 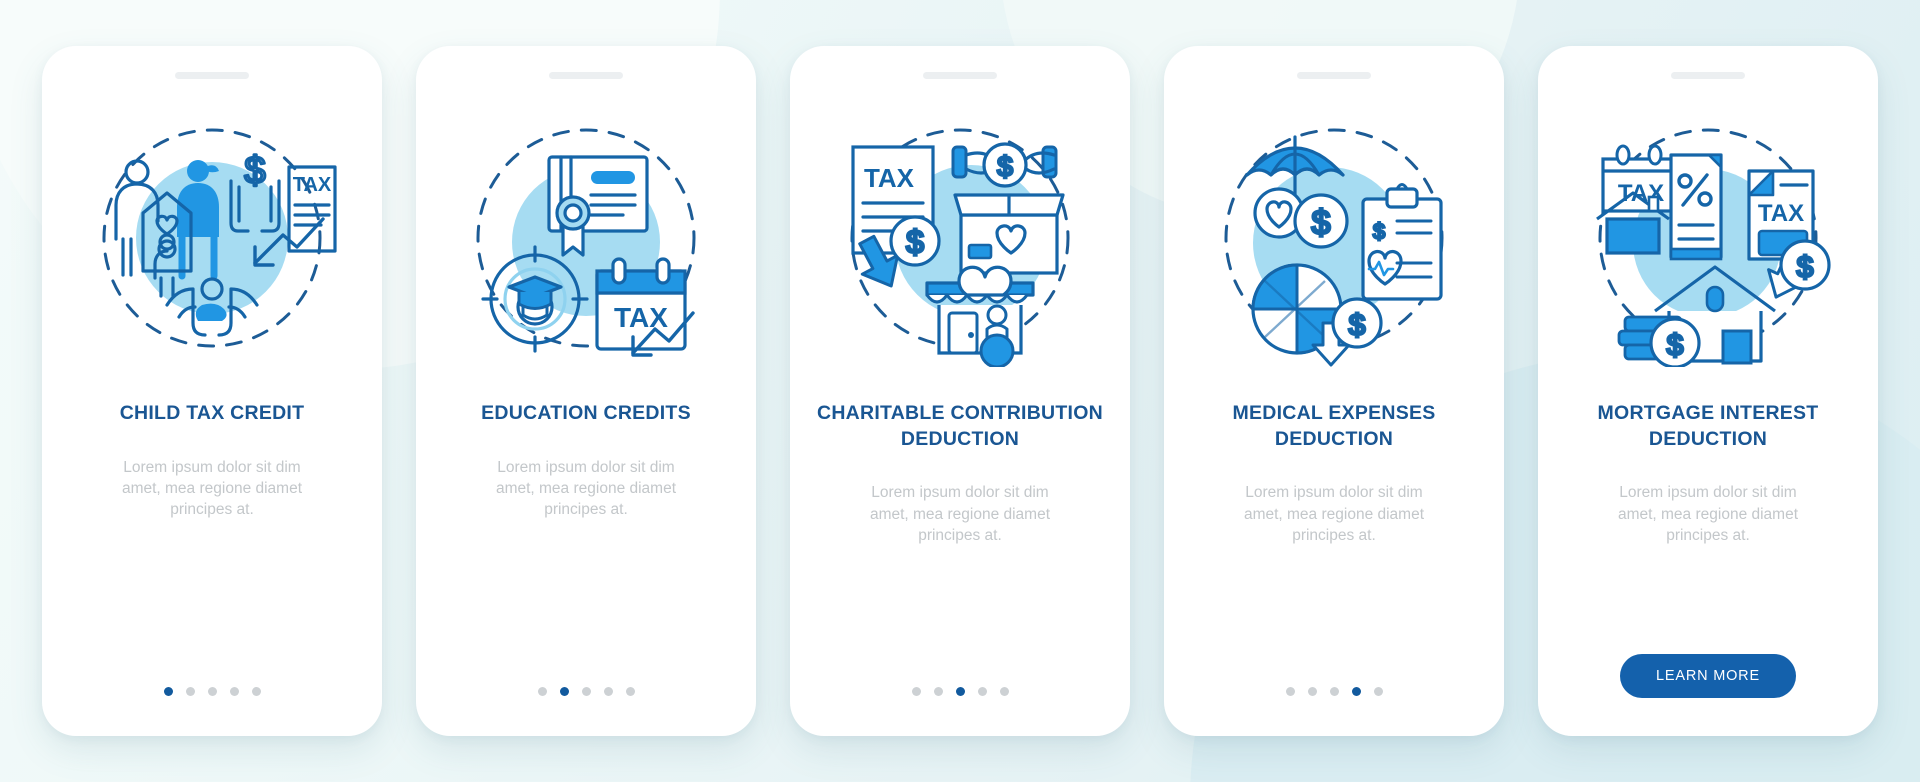 What do you see at coordinates (1708, 676) in the screenshot?
I see `learn-more-button: LEARN MORE` at bounding box center [1708, 676].